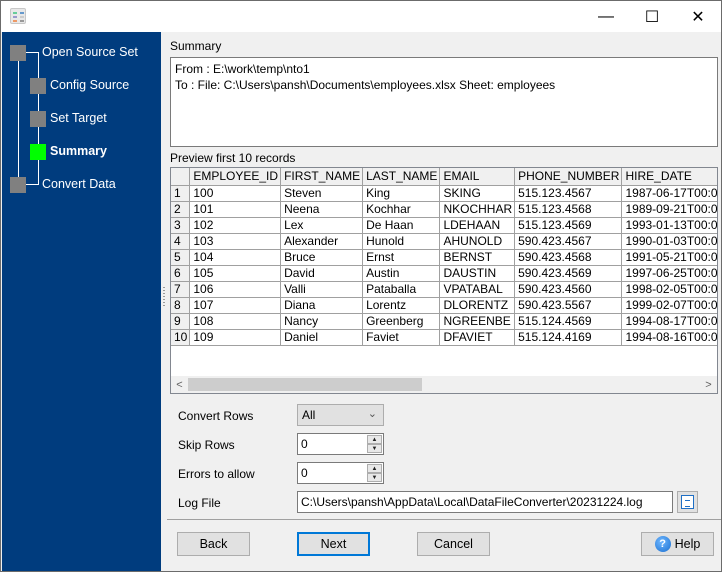  Describe the element at coordinates (568, 257) in the screenshot. I see `table-cell: 590.423.4568` at that location.